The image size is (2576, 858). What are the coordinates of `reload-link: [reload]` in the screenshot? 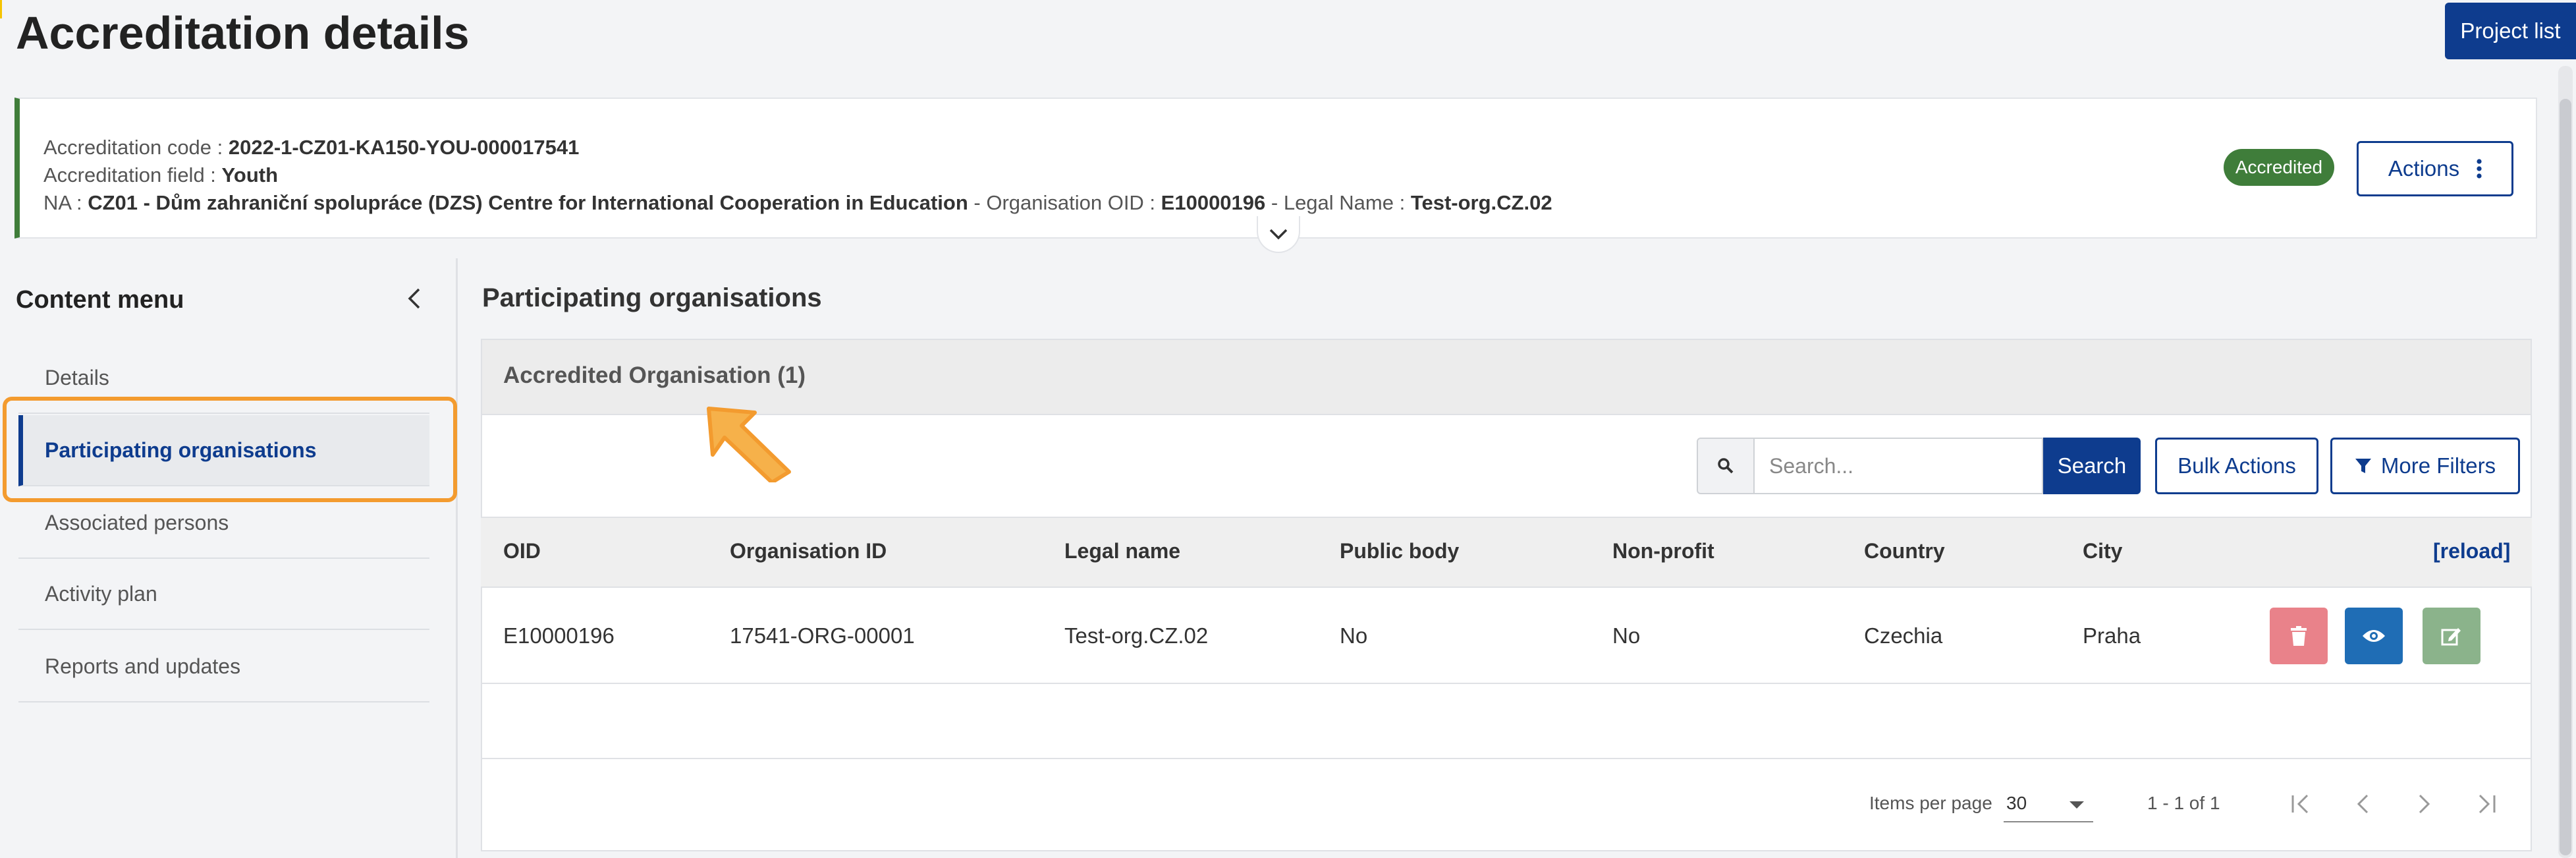 It's located at (2471, 551).